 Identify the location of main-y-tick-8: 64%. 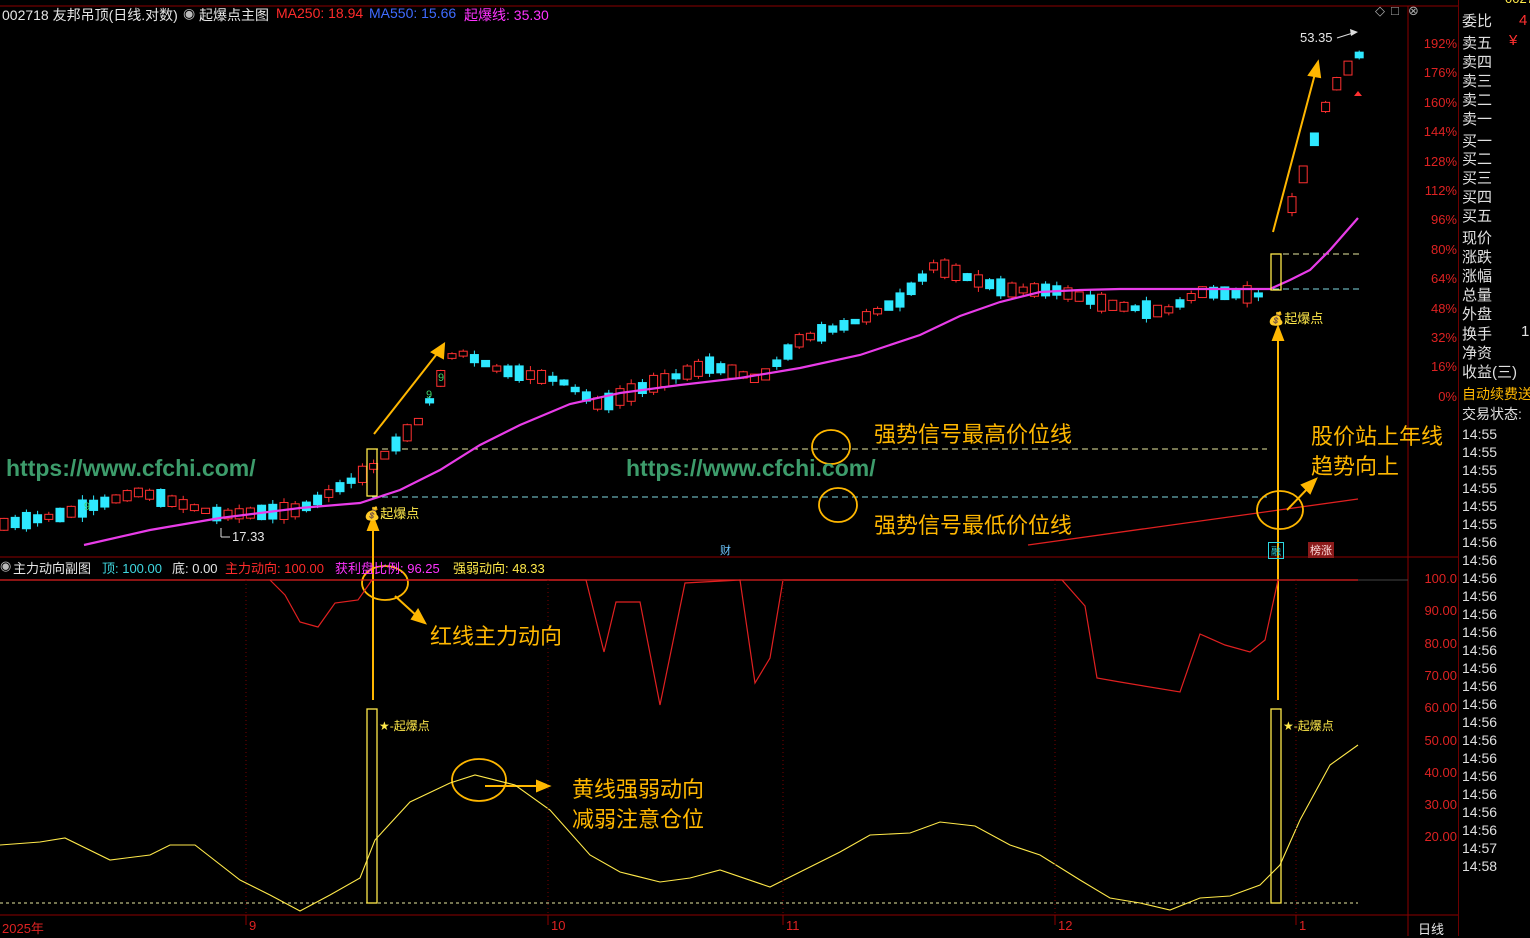
(1443, 279).